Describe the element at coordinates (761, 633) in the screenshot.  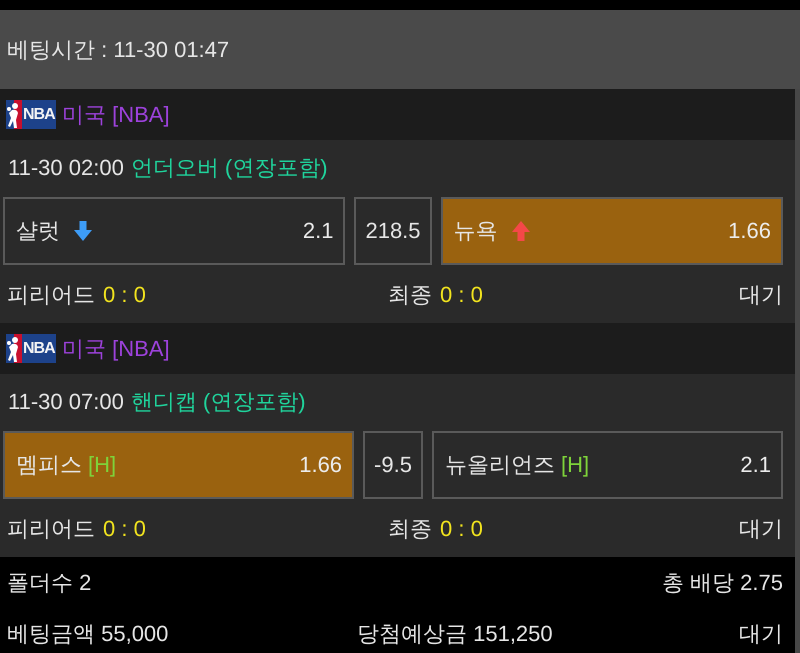
I see `bet-status: 대기` at that location.